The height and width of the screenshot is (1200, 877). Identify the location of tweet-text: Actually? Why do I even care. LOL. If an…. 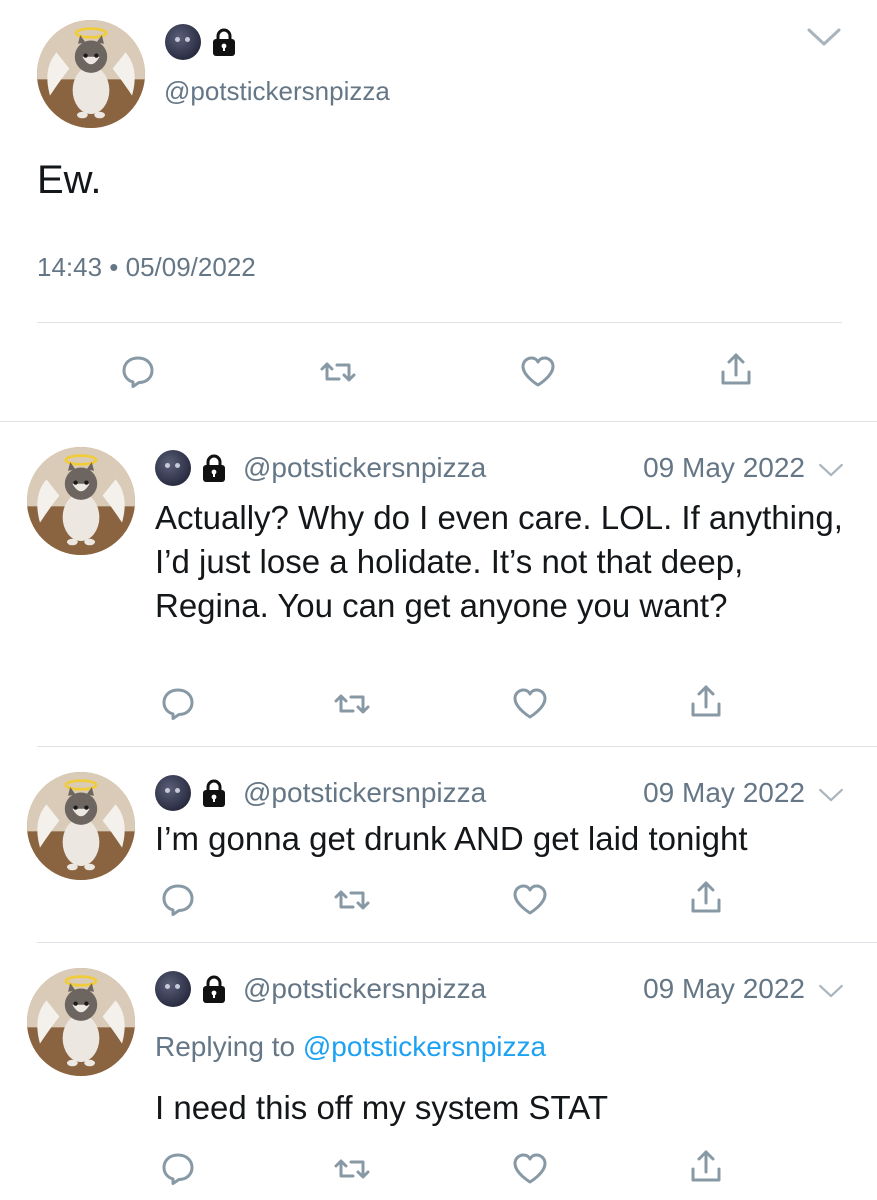
(499, 561).